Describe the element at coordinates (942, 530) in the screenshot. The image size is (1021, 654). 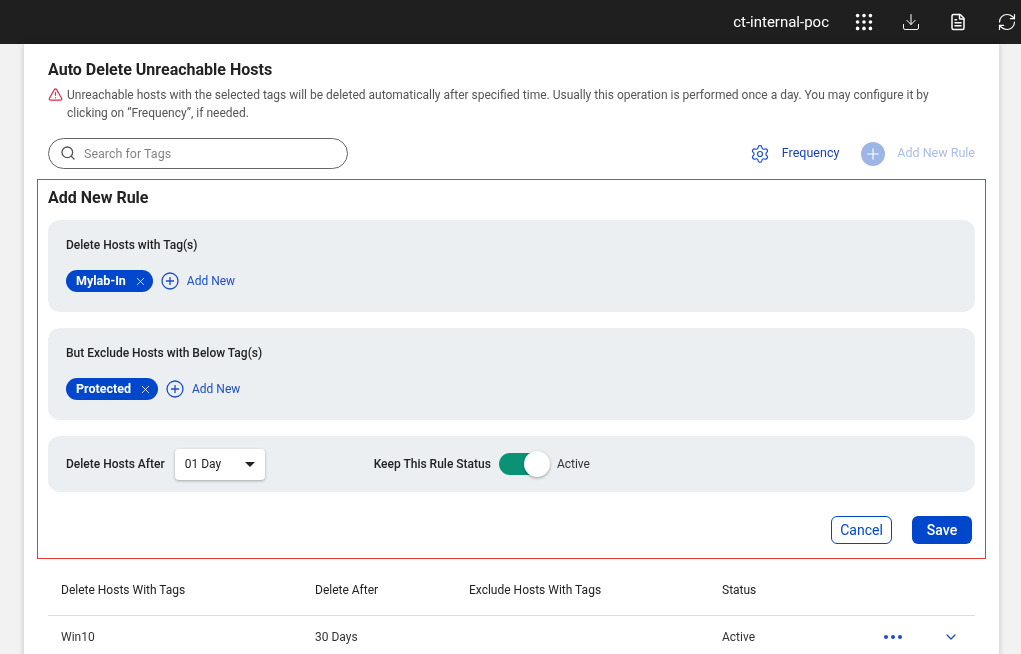
I see `save-button: Save` at that location.